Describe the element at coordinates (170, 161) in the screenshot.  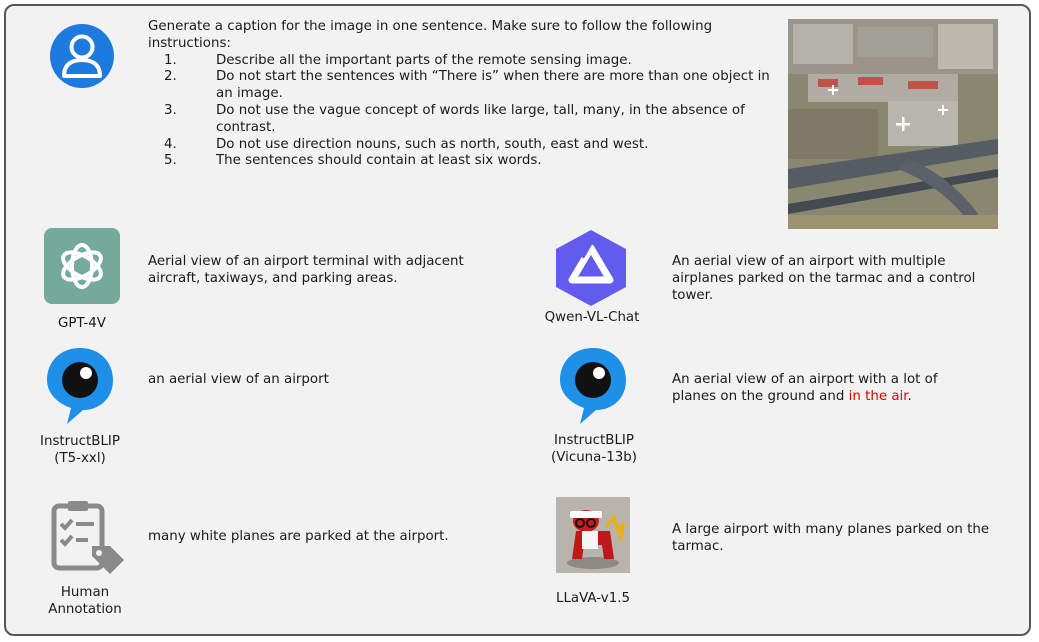
I see `item-number: 5.` at that location.